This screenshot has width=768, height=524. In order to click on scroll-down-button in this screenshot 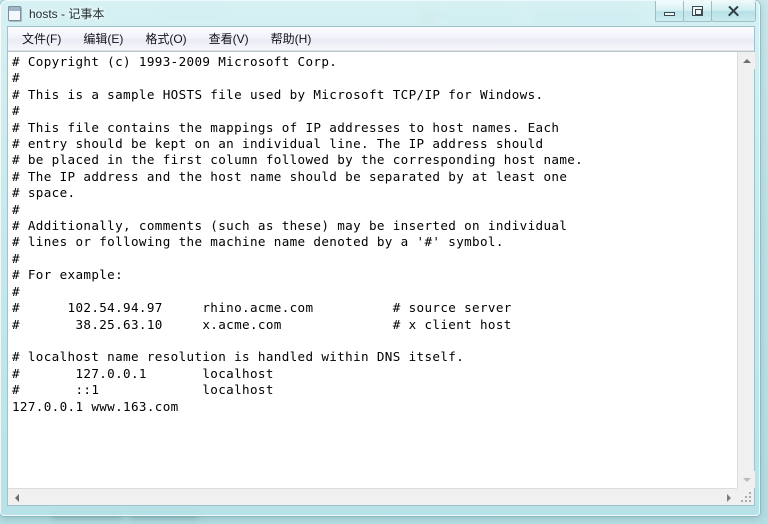, I will do `click(746, 479)`.